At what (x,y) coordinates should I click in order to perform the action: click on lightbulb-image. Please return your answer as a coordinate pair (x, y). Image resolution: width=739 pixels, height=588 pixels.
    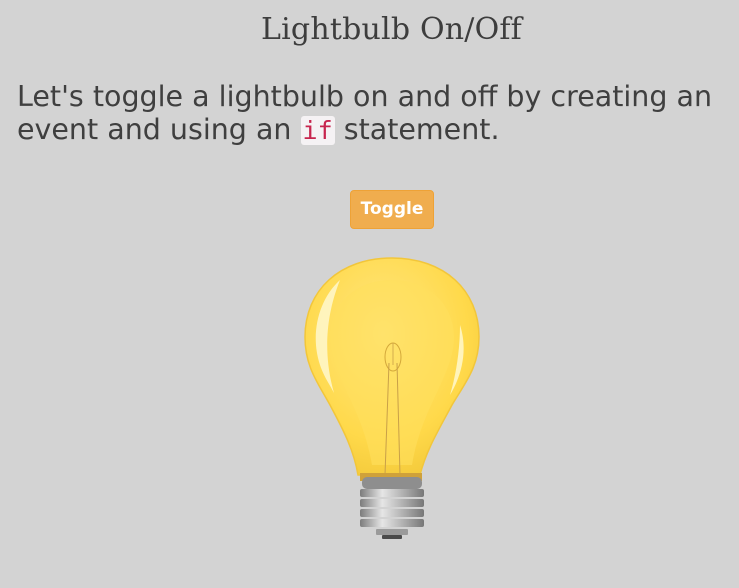
    Looking at the image, I should click on (392, 398).